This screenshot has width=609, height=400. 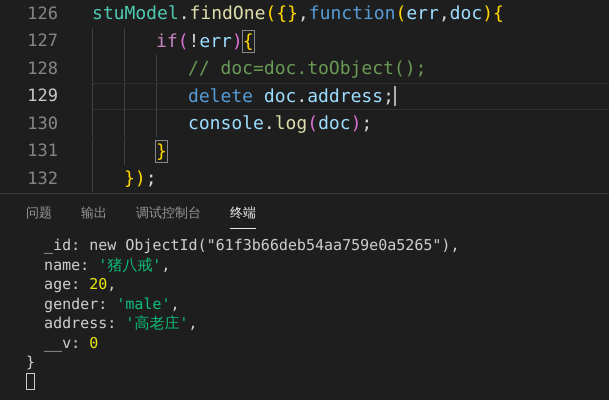 I want to click on panel-tab: 终端, so click(x=243, y=216).